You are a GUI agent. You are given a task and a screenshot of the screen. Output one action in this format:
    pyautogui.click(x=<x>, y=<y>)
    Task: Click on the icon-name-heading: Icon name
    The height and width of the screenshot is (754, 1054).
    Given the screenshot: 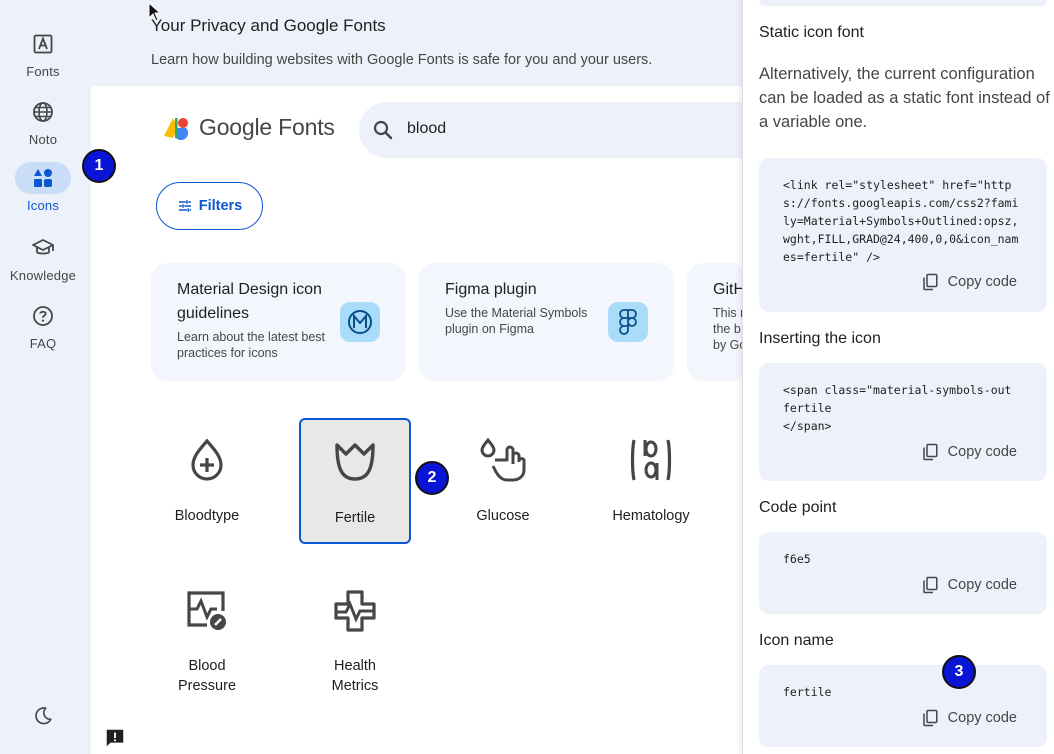 What is the action you would take?
    pyautogui.click(x=796, y=640)
    